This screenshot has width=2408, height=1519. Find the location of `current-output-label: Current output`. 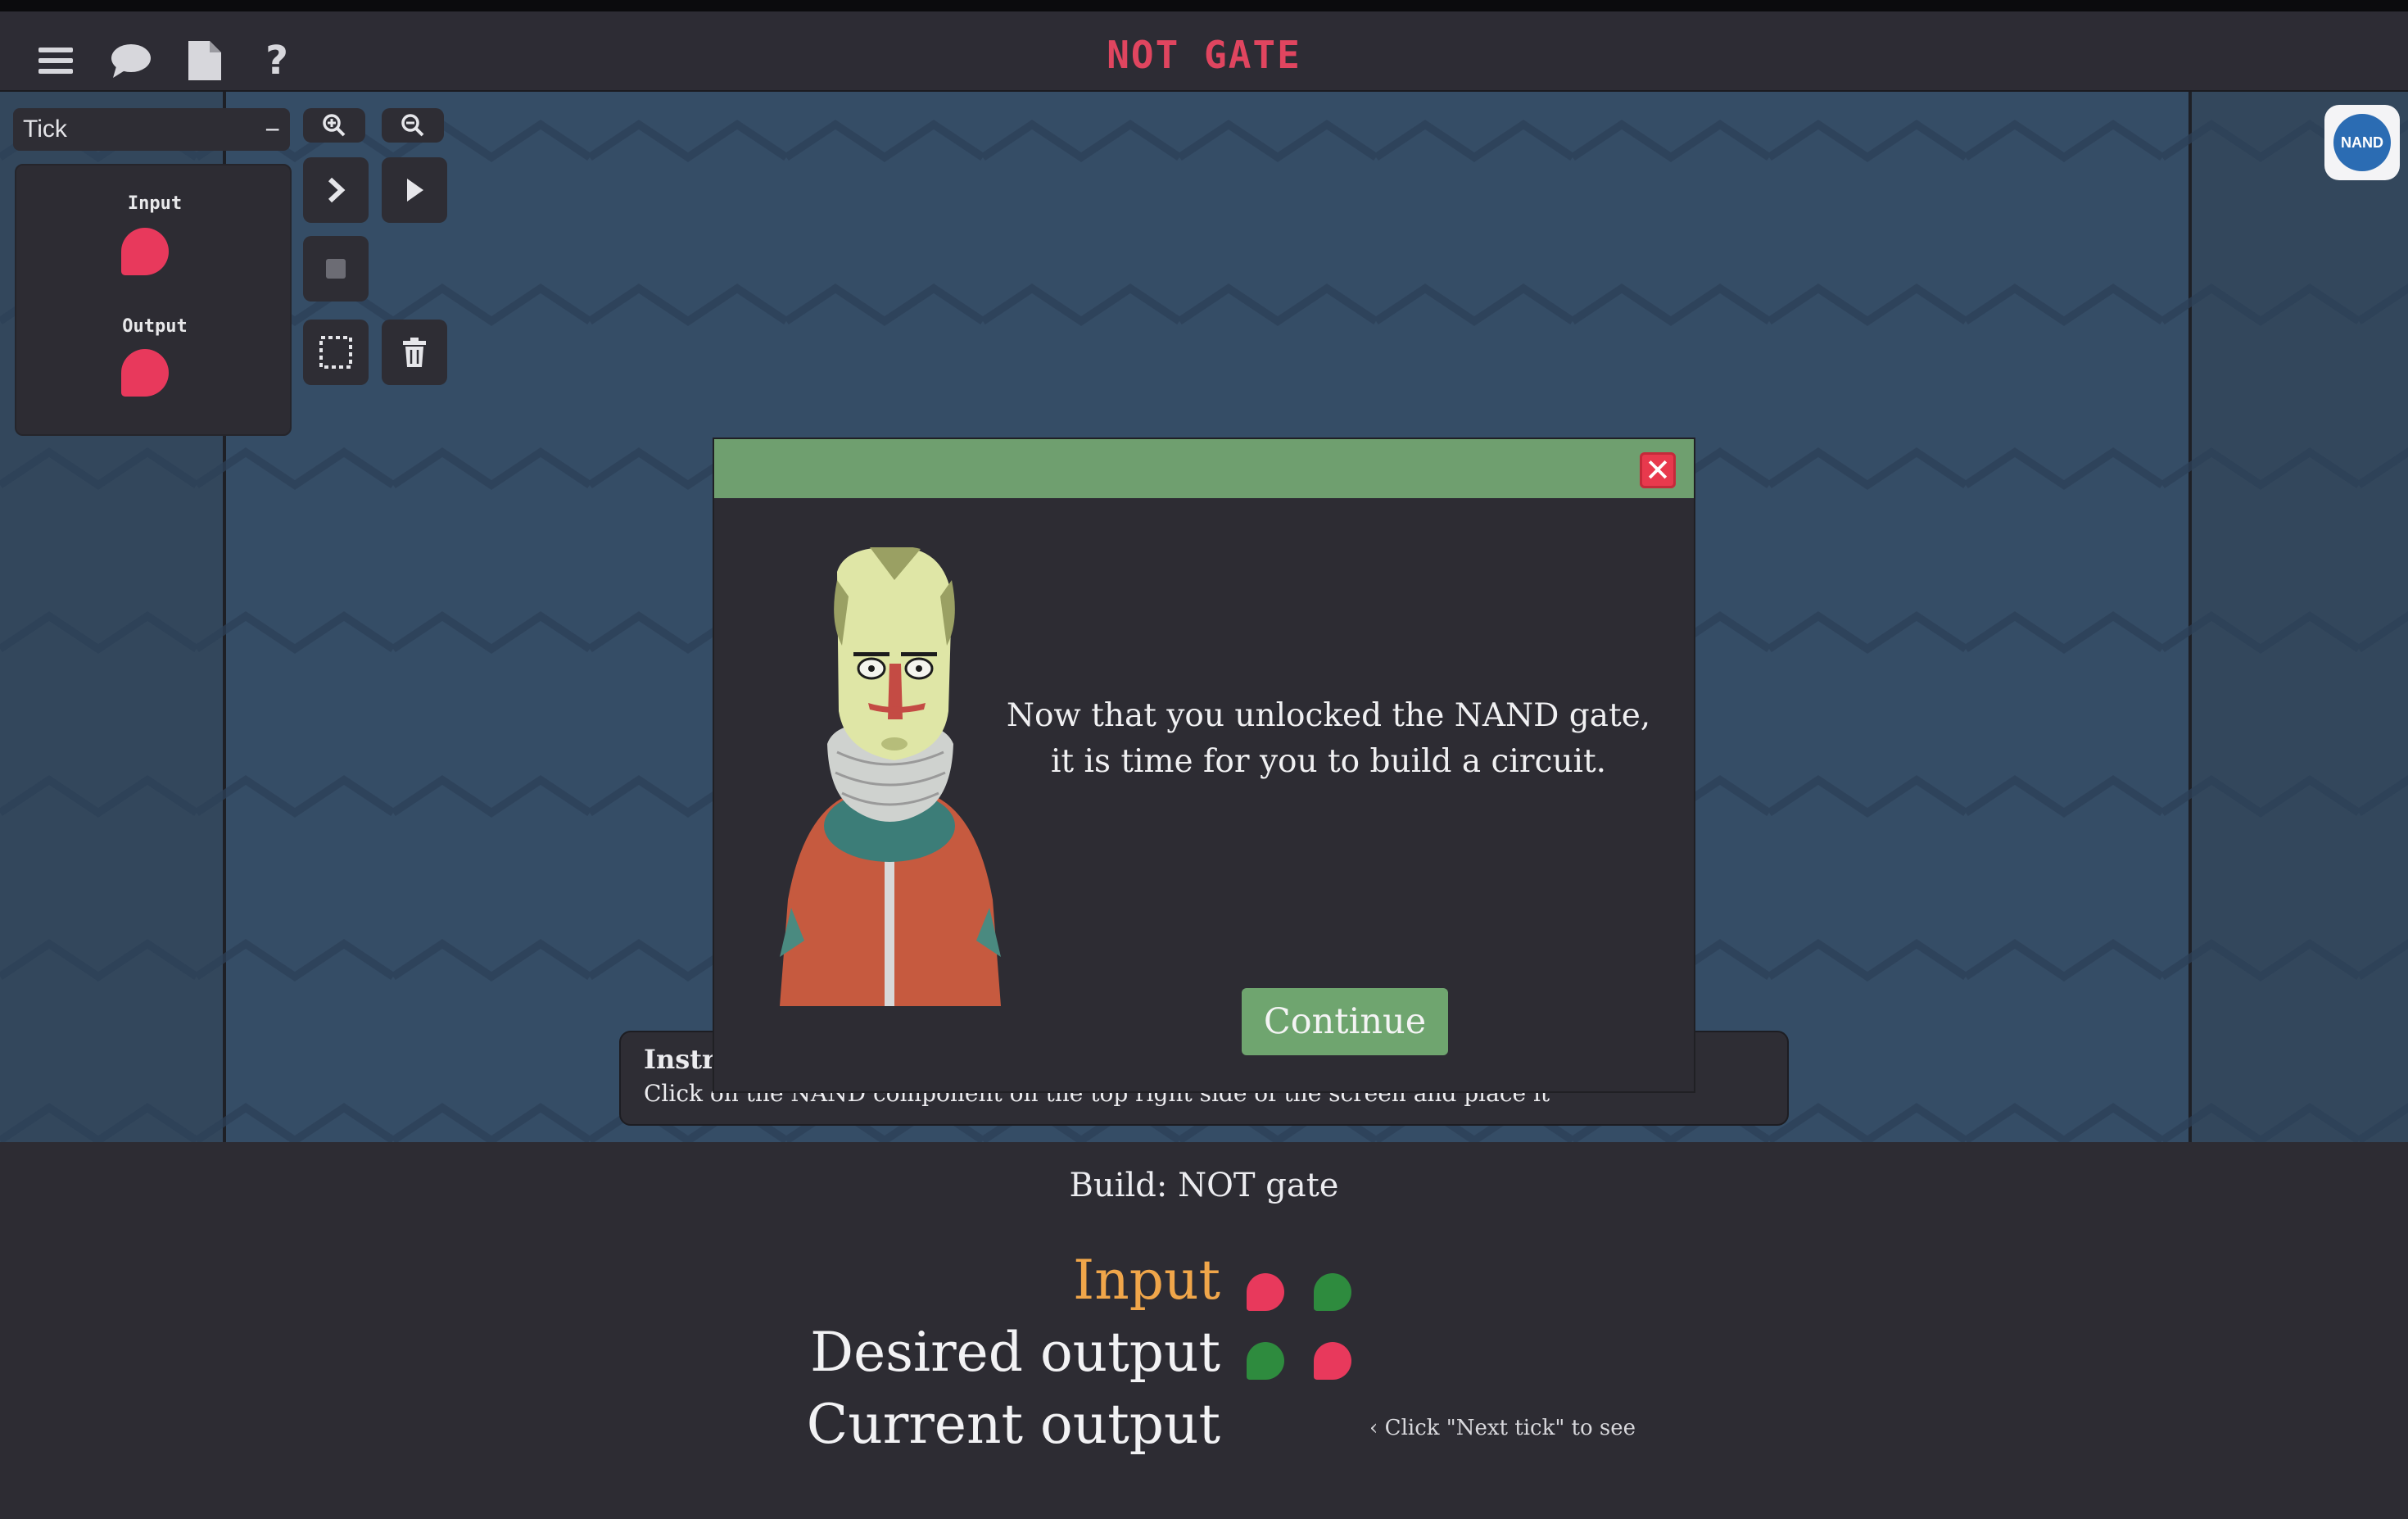

current-output-label: Current output is located at coordinates (1013, 1424).